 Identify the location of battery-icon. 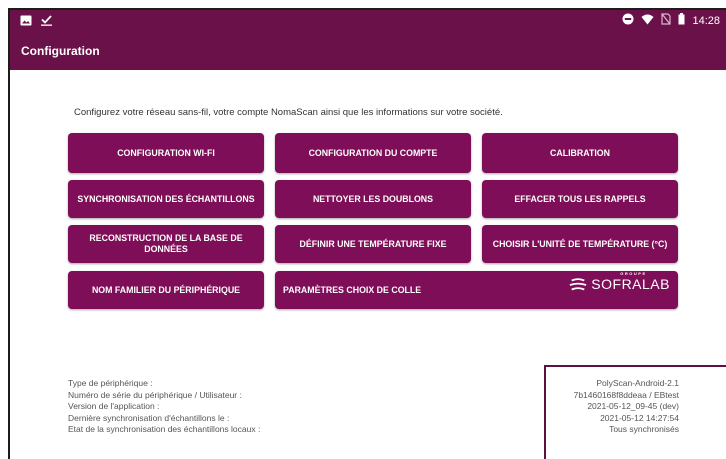
(681, 20).